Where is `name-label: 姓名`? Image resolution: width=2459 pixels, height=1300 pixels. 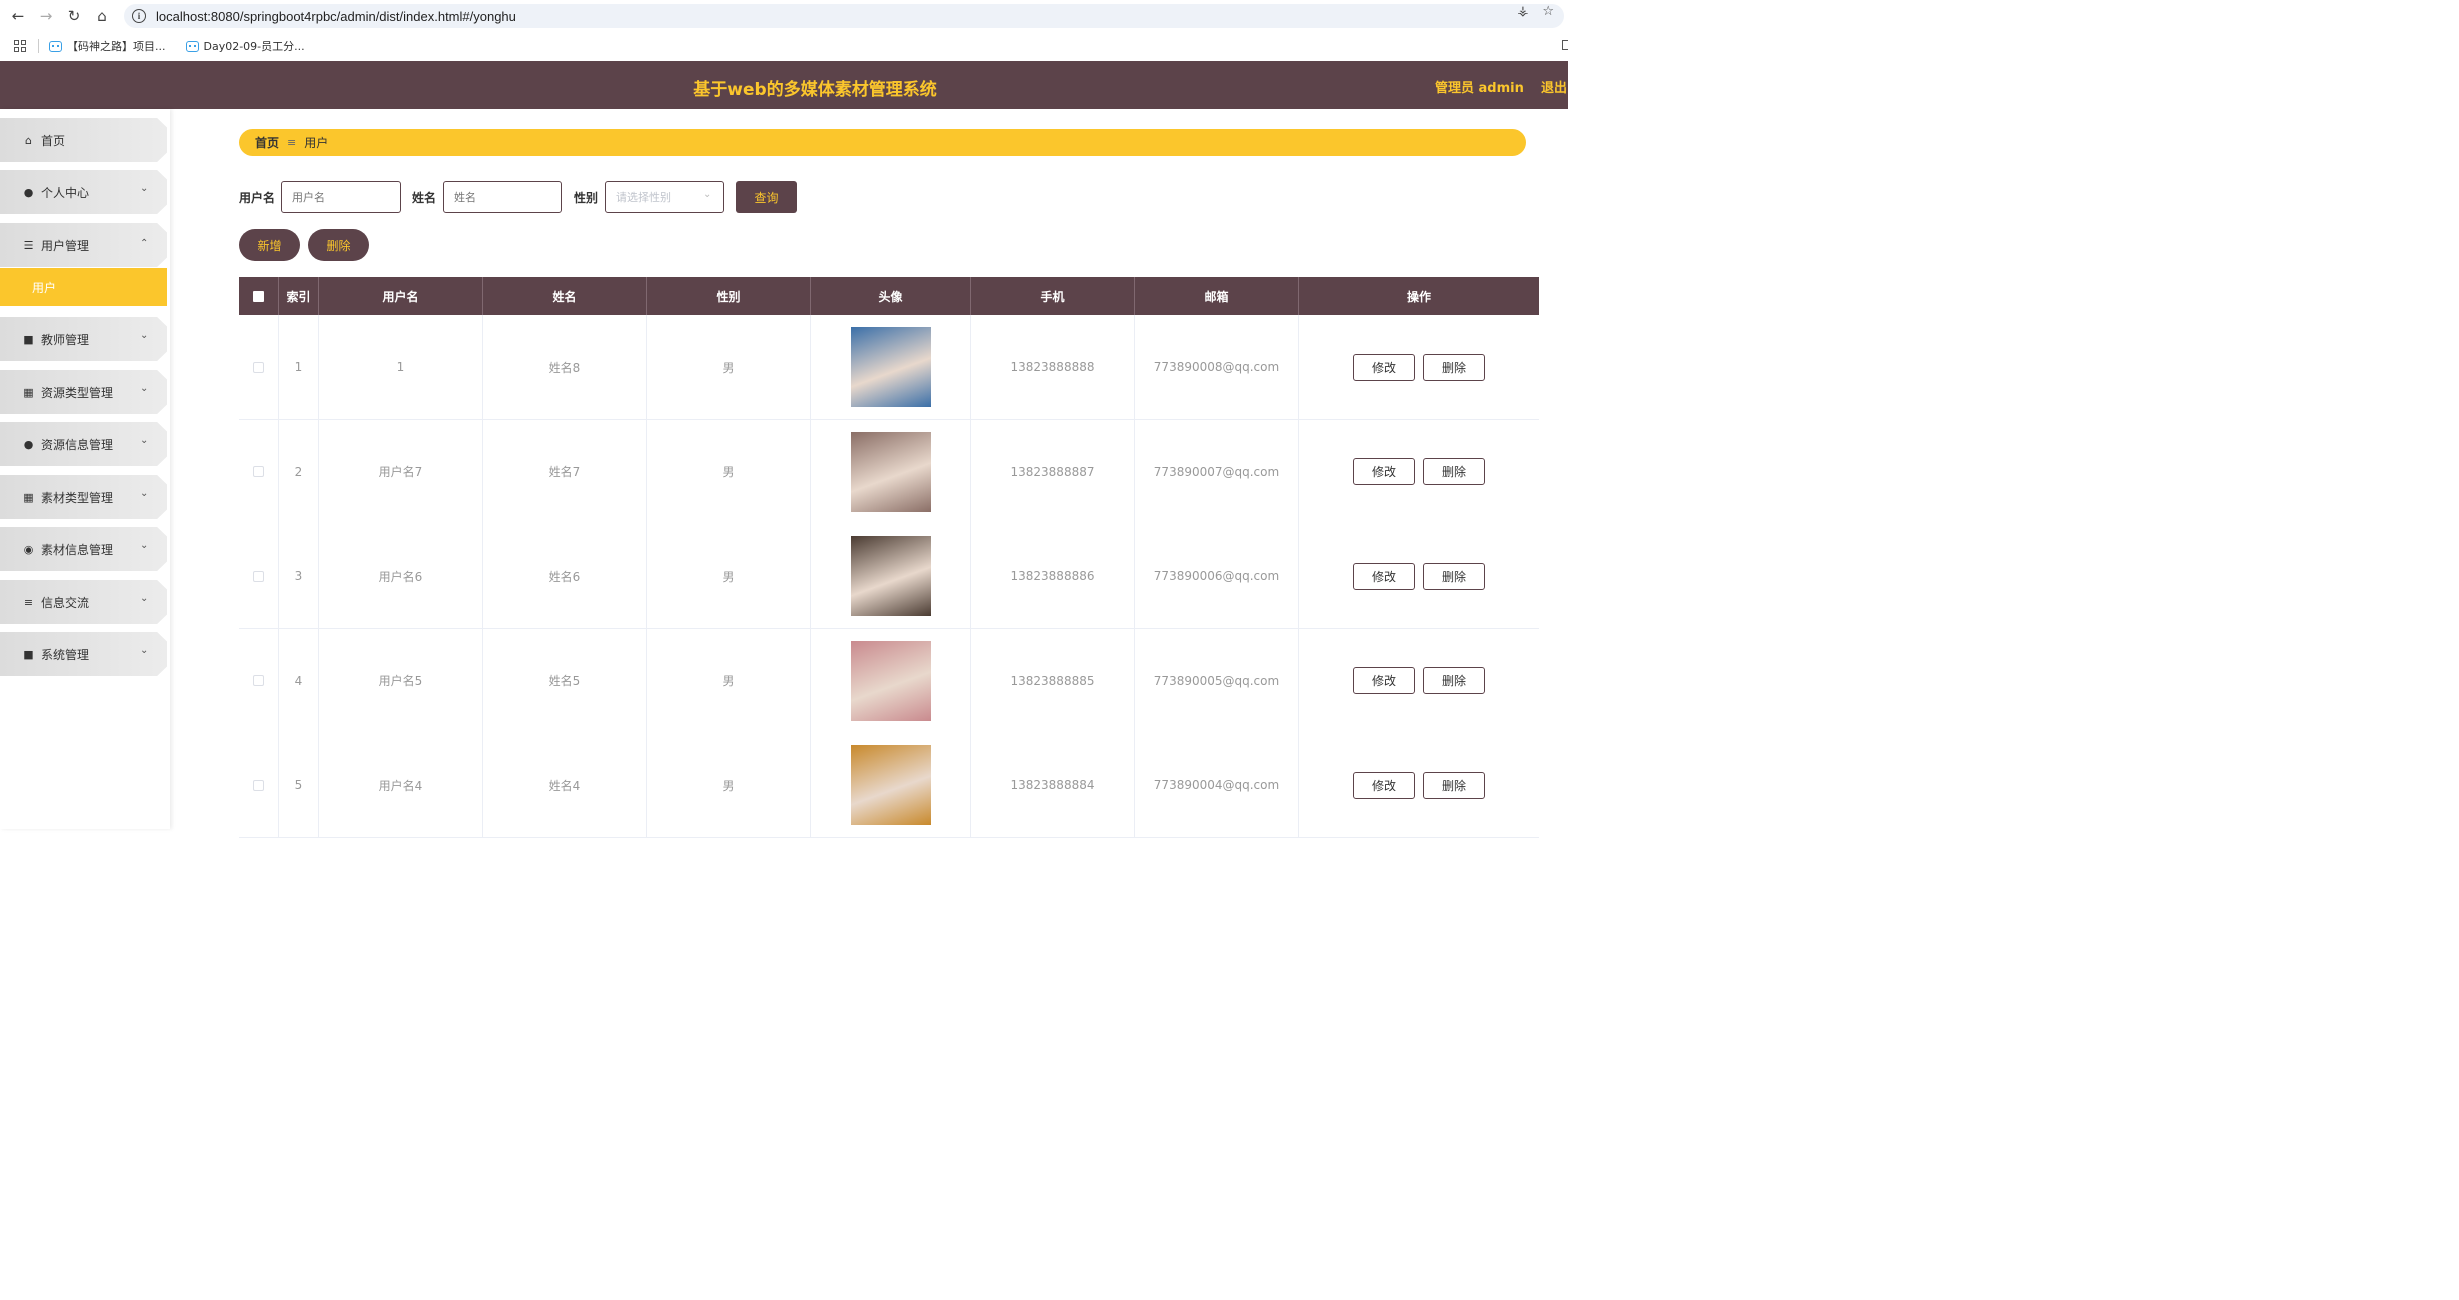
name-label: 姓名 is located at coordinates (424, 198).